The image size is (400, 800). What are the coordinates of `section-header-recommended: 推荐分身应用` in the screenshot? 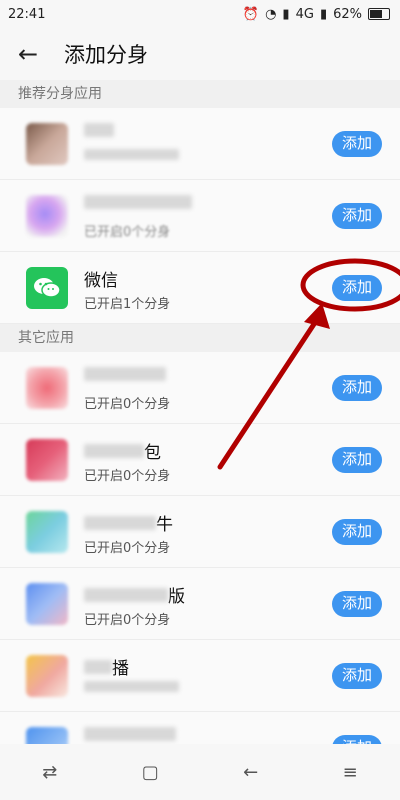 It's located at (200, 94).